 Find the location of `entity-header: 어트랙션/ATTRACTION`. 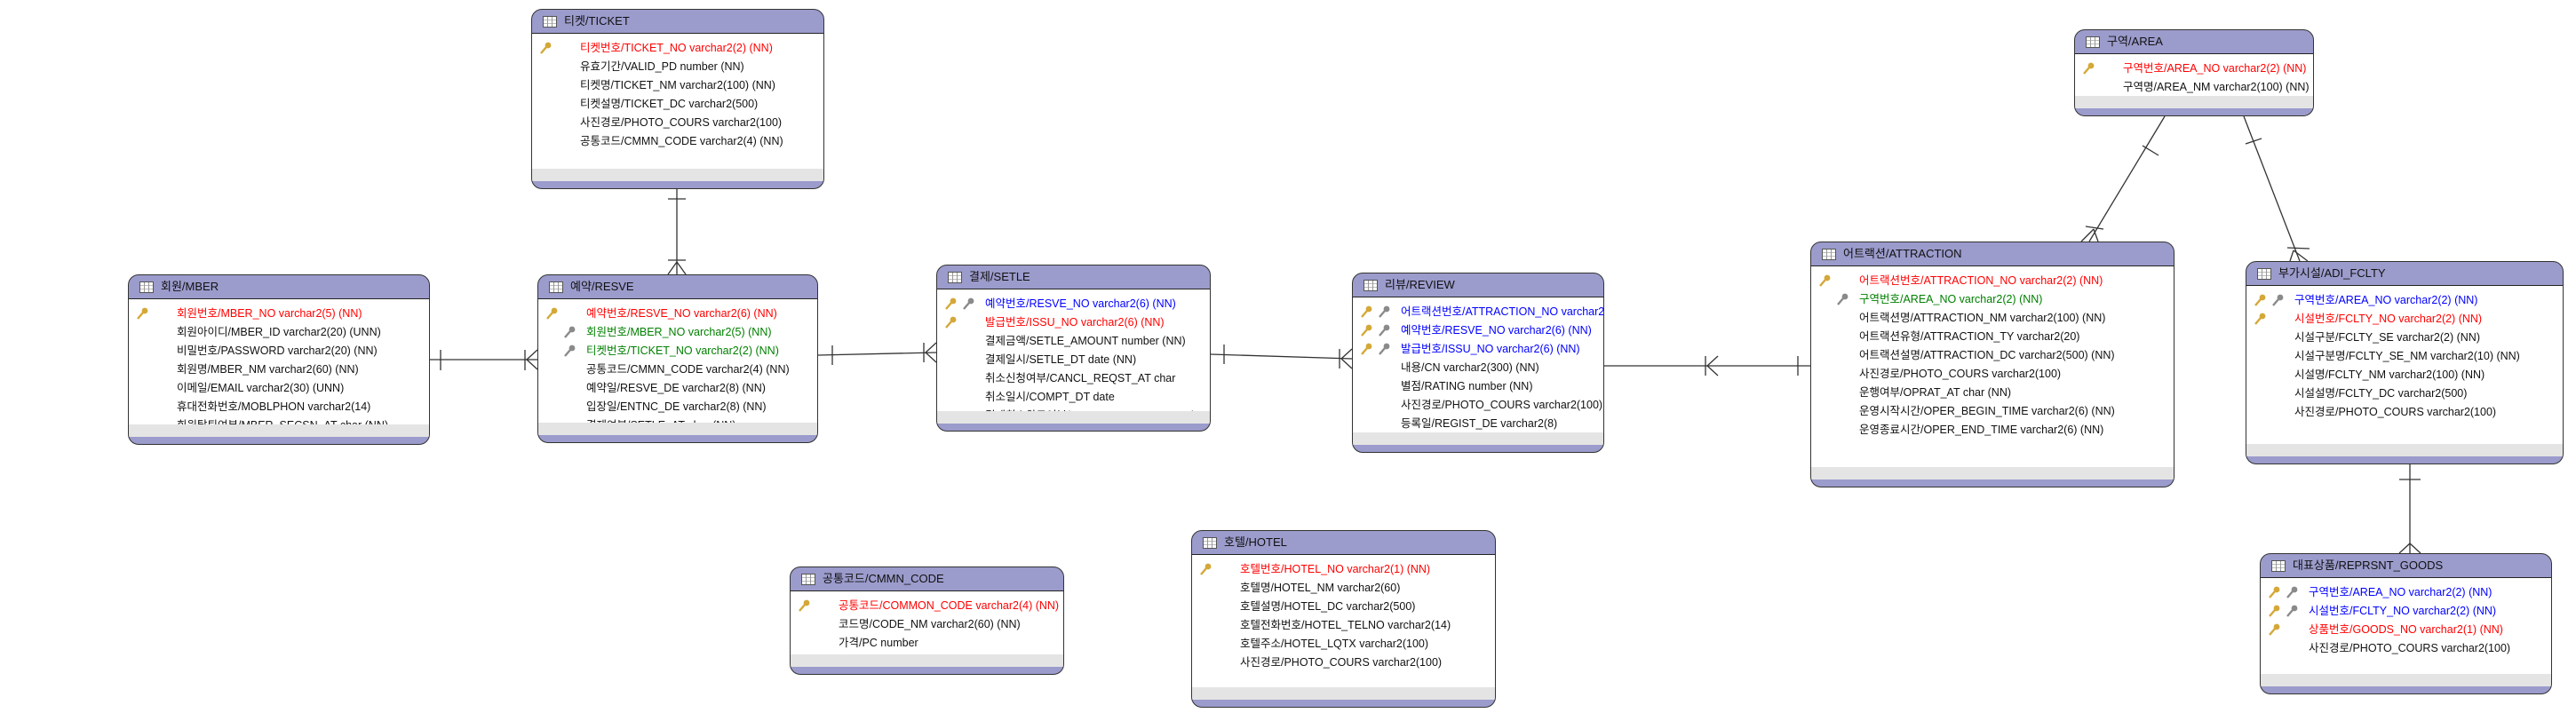

entity-header: 어트랙션/ATTRACTION is located at coordinates (1992, 254).